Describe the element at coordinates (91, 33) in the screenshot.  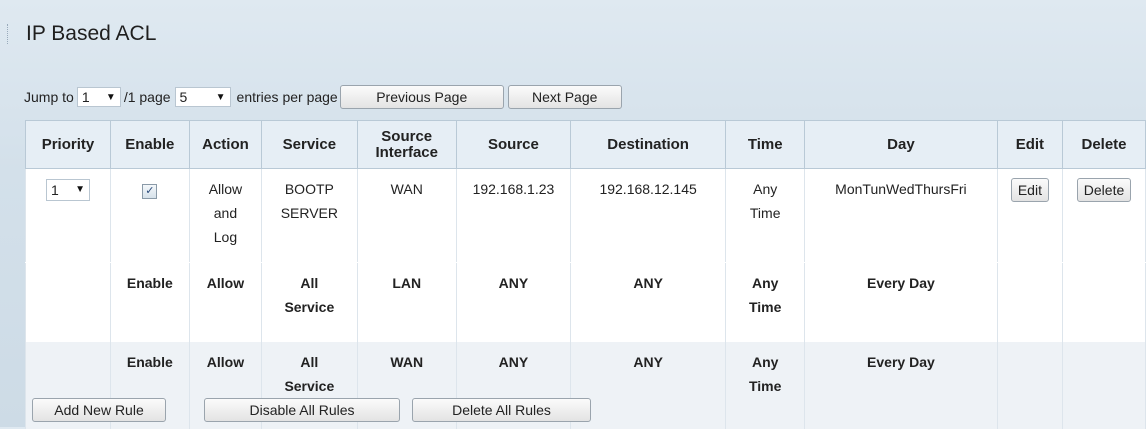
I see `page-title: IP Based ACL` at that location.